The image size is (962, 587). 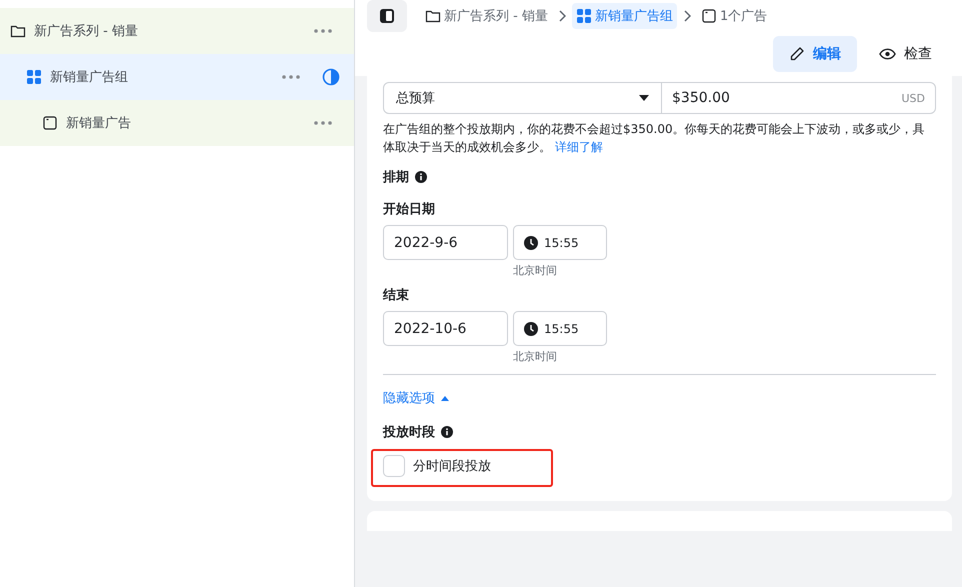 What do you see at coordinates (99, 123) in the screenshot?
I see `tree-item-label: 新销量广告` at bounding box center [99, 123].